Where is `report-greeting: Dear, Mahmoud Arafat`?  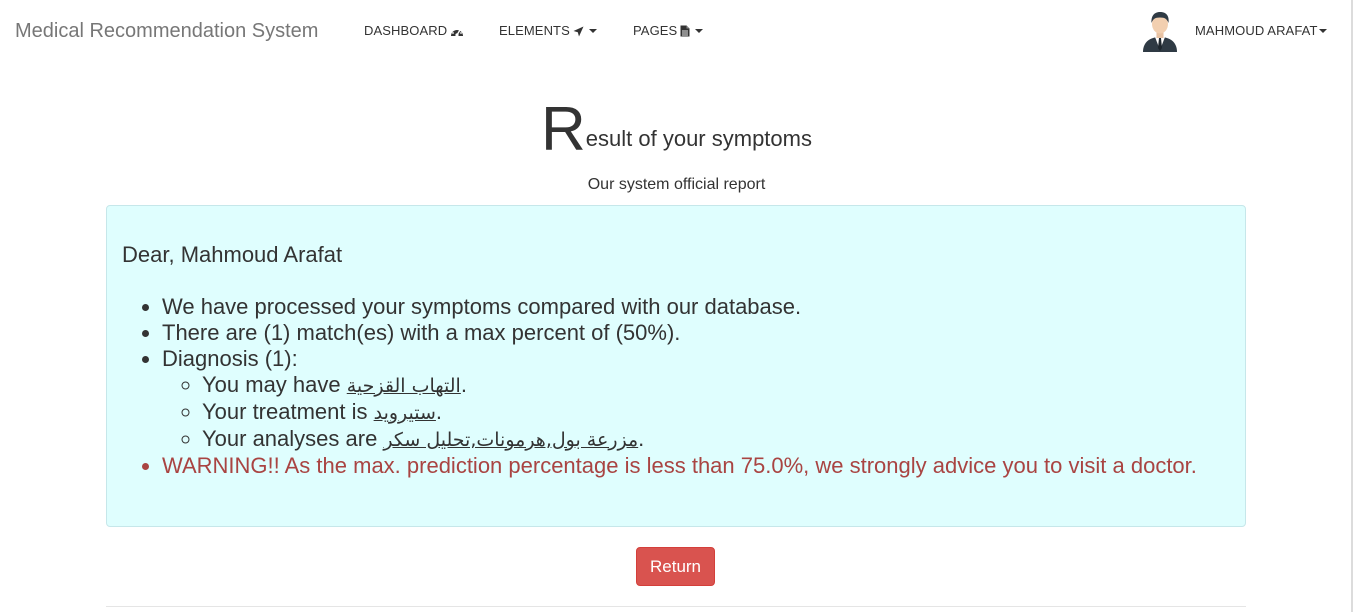 report-greeting: Dear, Mahmoud Arafat is located at coordinates (232, 254).